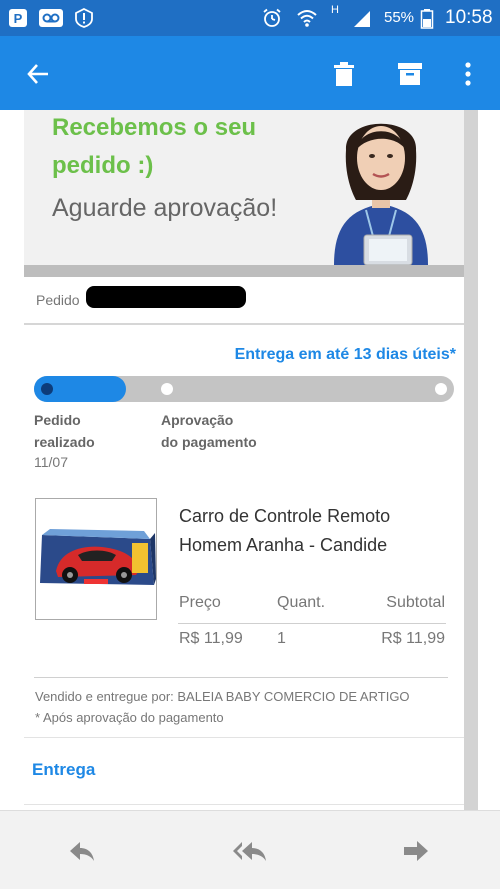 The width and height of the screenshot is (500, 889). Describe the element at coordinates (197, 420) in the screenshot. I see `step-2-line1: Aprovação` at that location.